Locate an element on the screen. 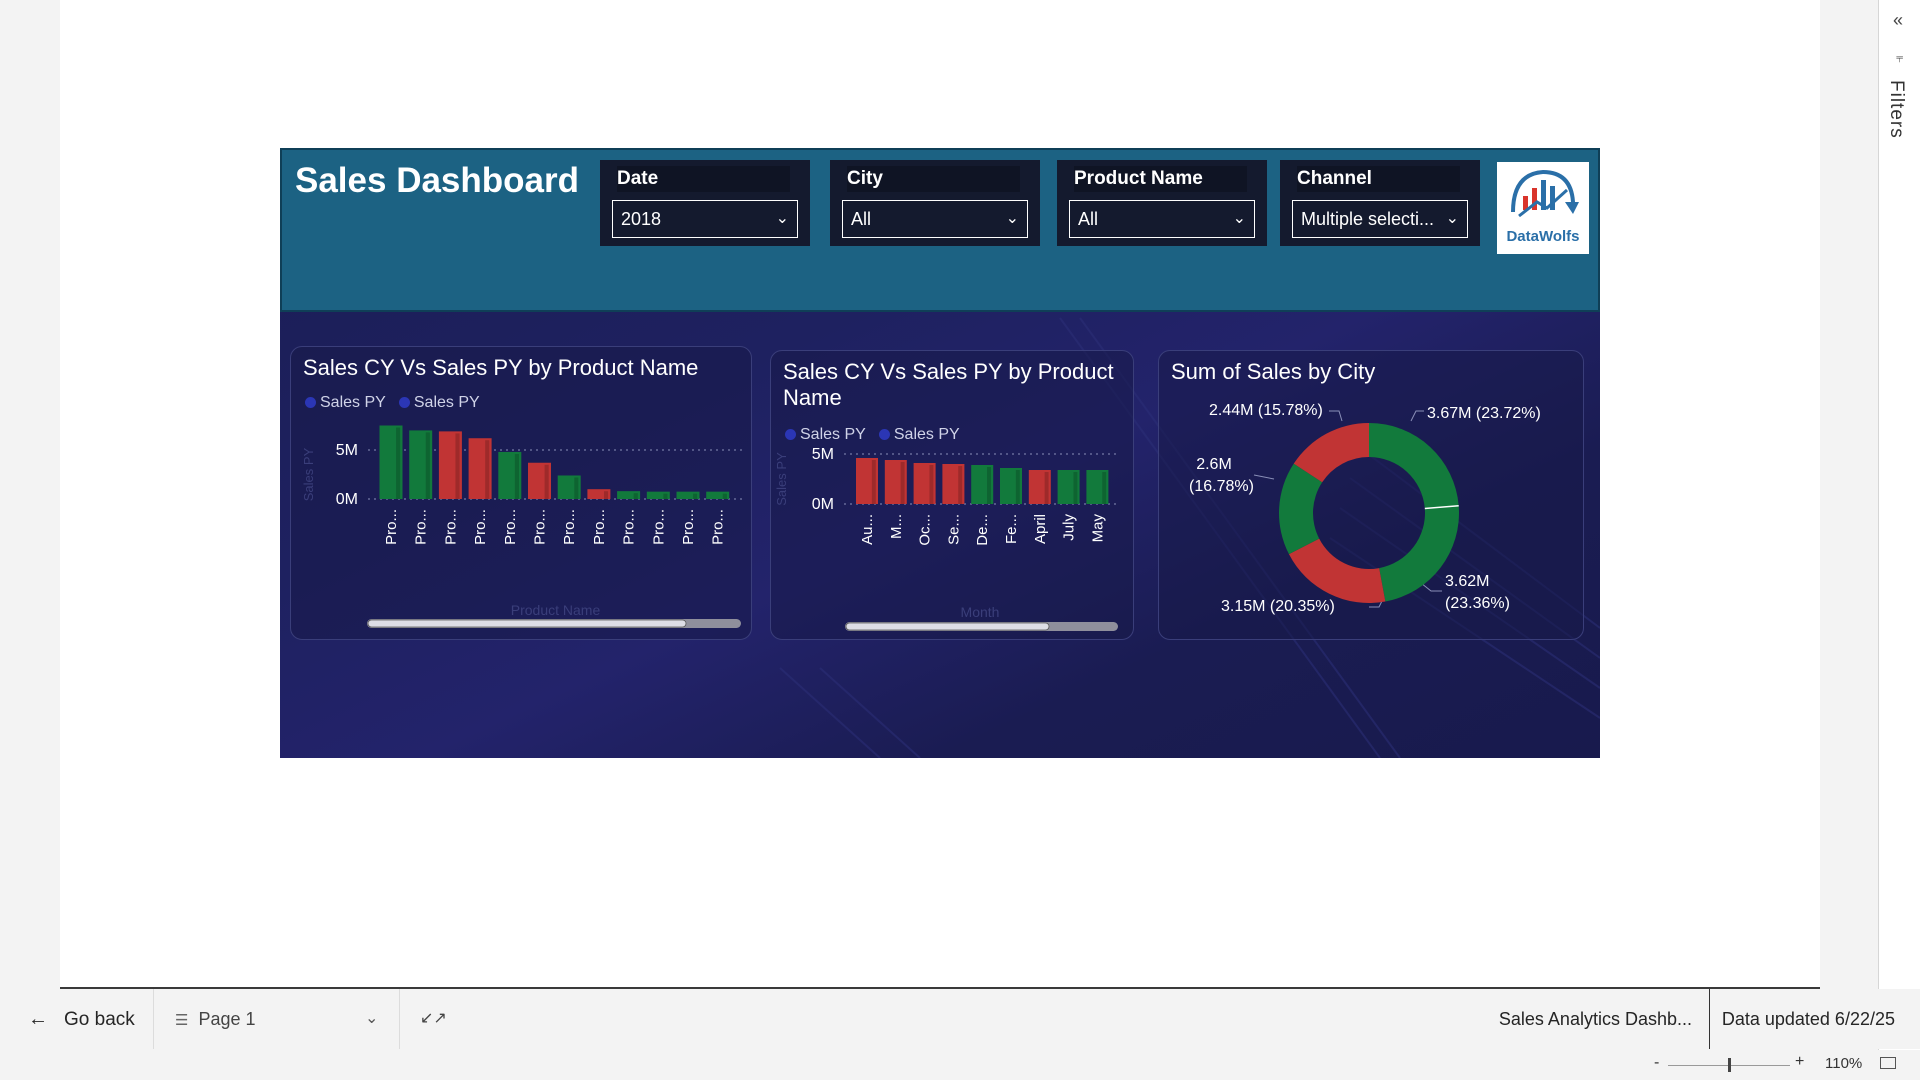  zoom-slider-thumb is located at coordinates (1729, 1065).